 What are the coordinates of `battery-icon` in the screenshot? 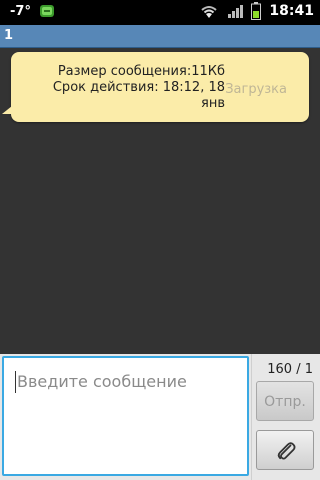 It's located at (256, 11).